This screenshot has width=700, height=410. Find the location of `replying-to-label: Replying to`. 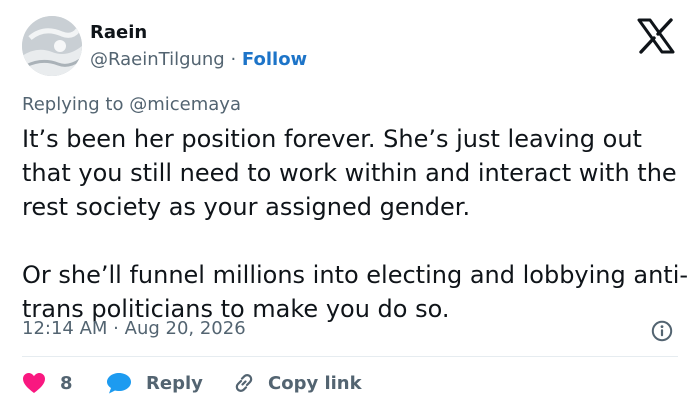

replying-to-label: Replying to is located at coordinates (73, 104).